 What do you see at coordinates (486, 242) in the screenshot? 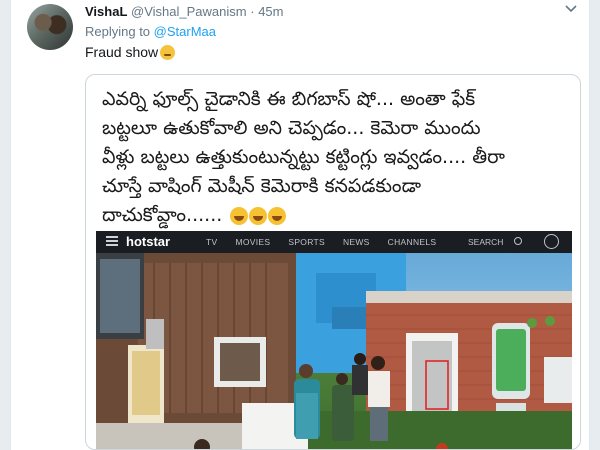
I see `search-label: SEARCH` at bounding box center [486, 242].